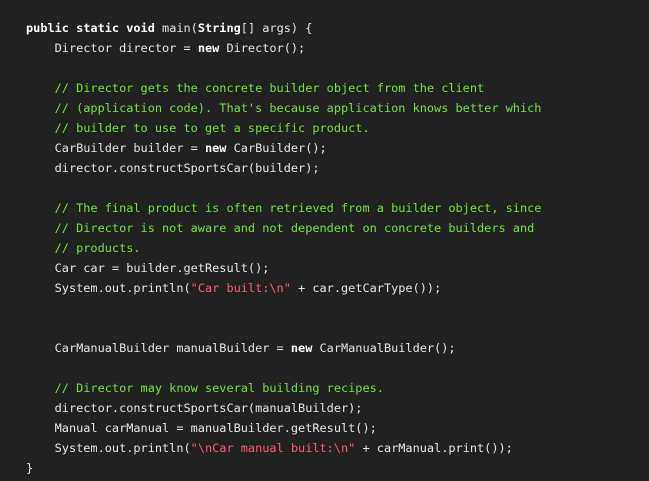 The height and width of the screenshot is (481, 649). Describe the element at coordinates (148, 268) in the screenshot. I see `code-token: Car car = builder.getResult();` at that location.